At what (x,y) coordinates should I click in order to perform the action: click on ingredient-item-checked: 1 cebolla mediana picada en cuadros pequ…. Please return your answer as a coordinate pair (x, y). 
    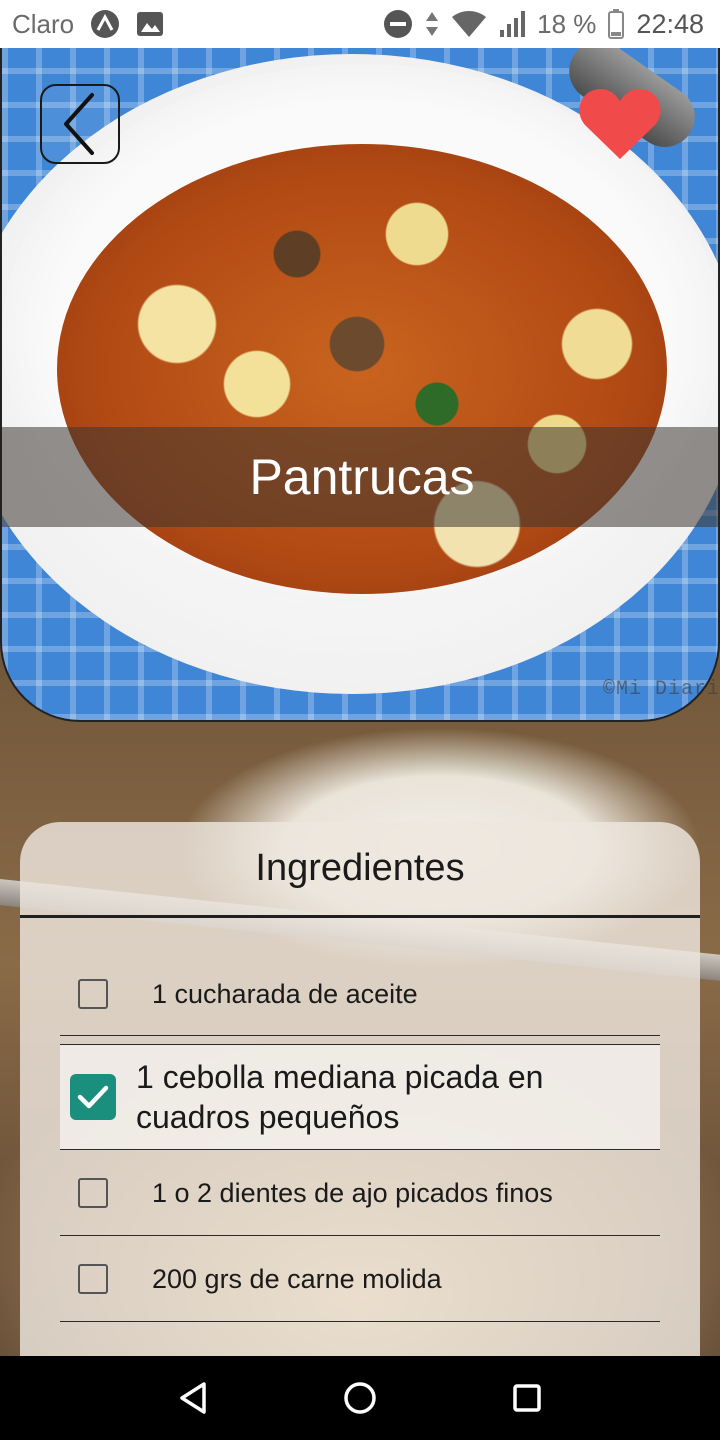
    Looking at the image, I should click on (360, 1097).